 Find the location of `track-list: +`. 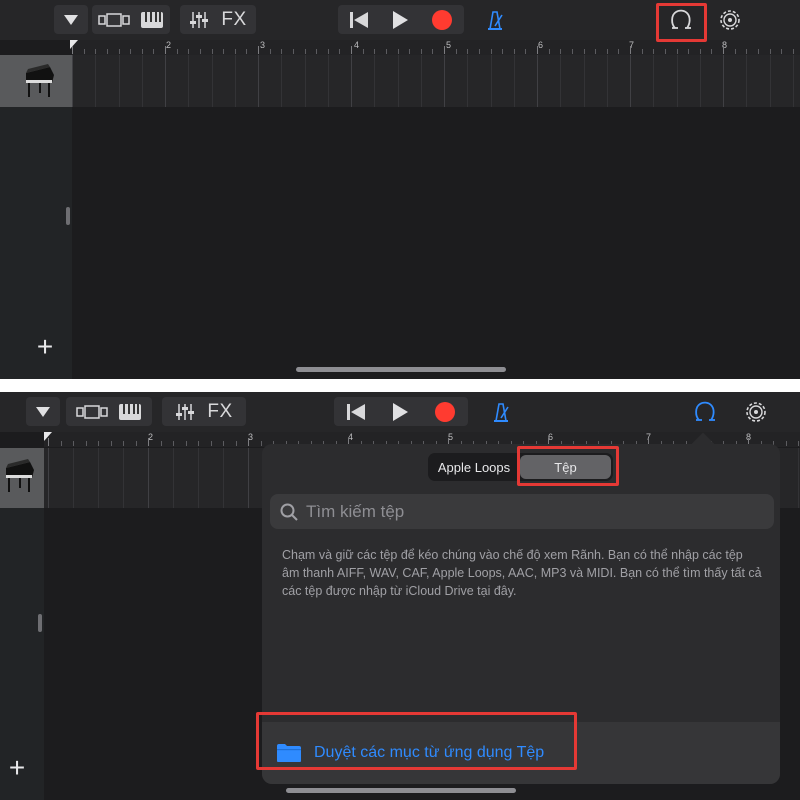

track-list: + is located at coordinates (36, 243).